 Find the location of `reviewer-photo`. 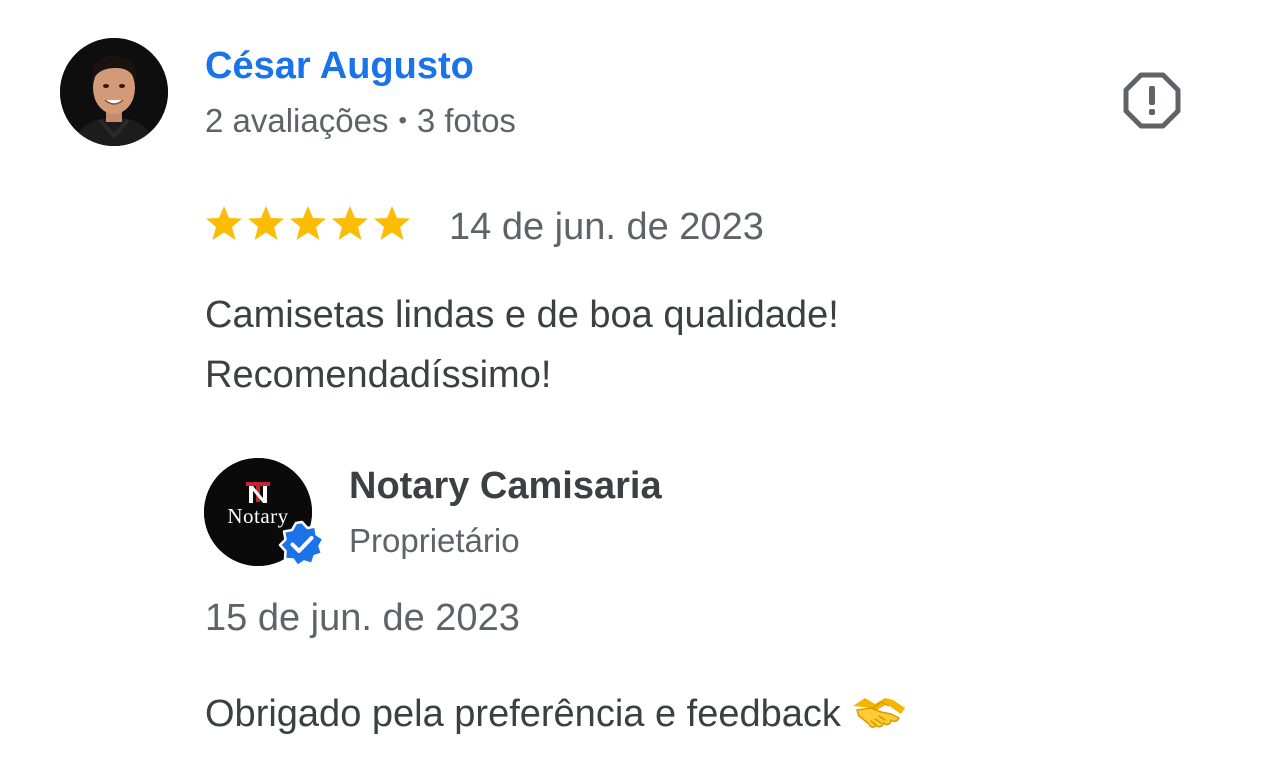

reviewer-photo is located at coordinates (114, 92).